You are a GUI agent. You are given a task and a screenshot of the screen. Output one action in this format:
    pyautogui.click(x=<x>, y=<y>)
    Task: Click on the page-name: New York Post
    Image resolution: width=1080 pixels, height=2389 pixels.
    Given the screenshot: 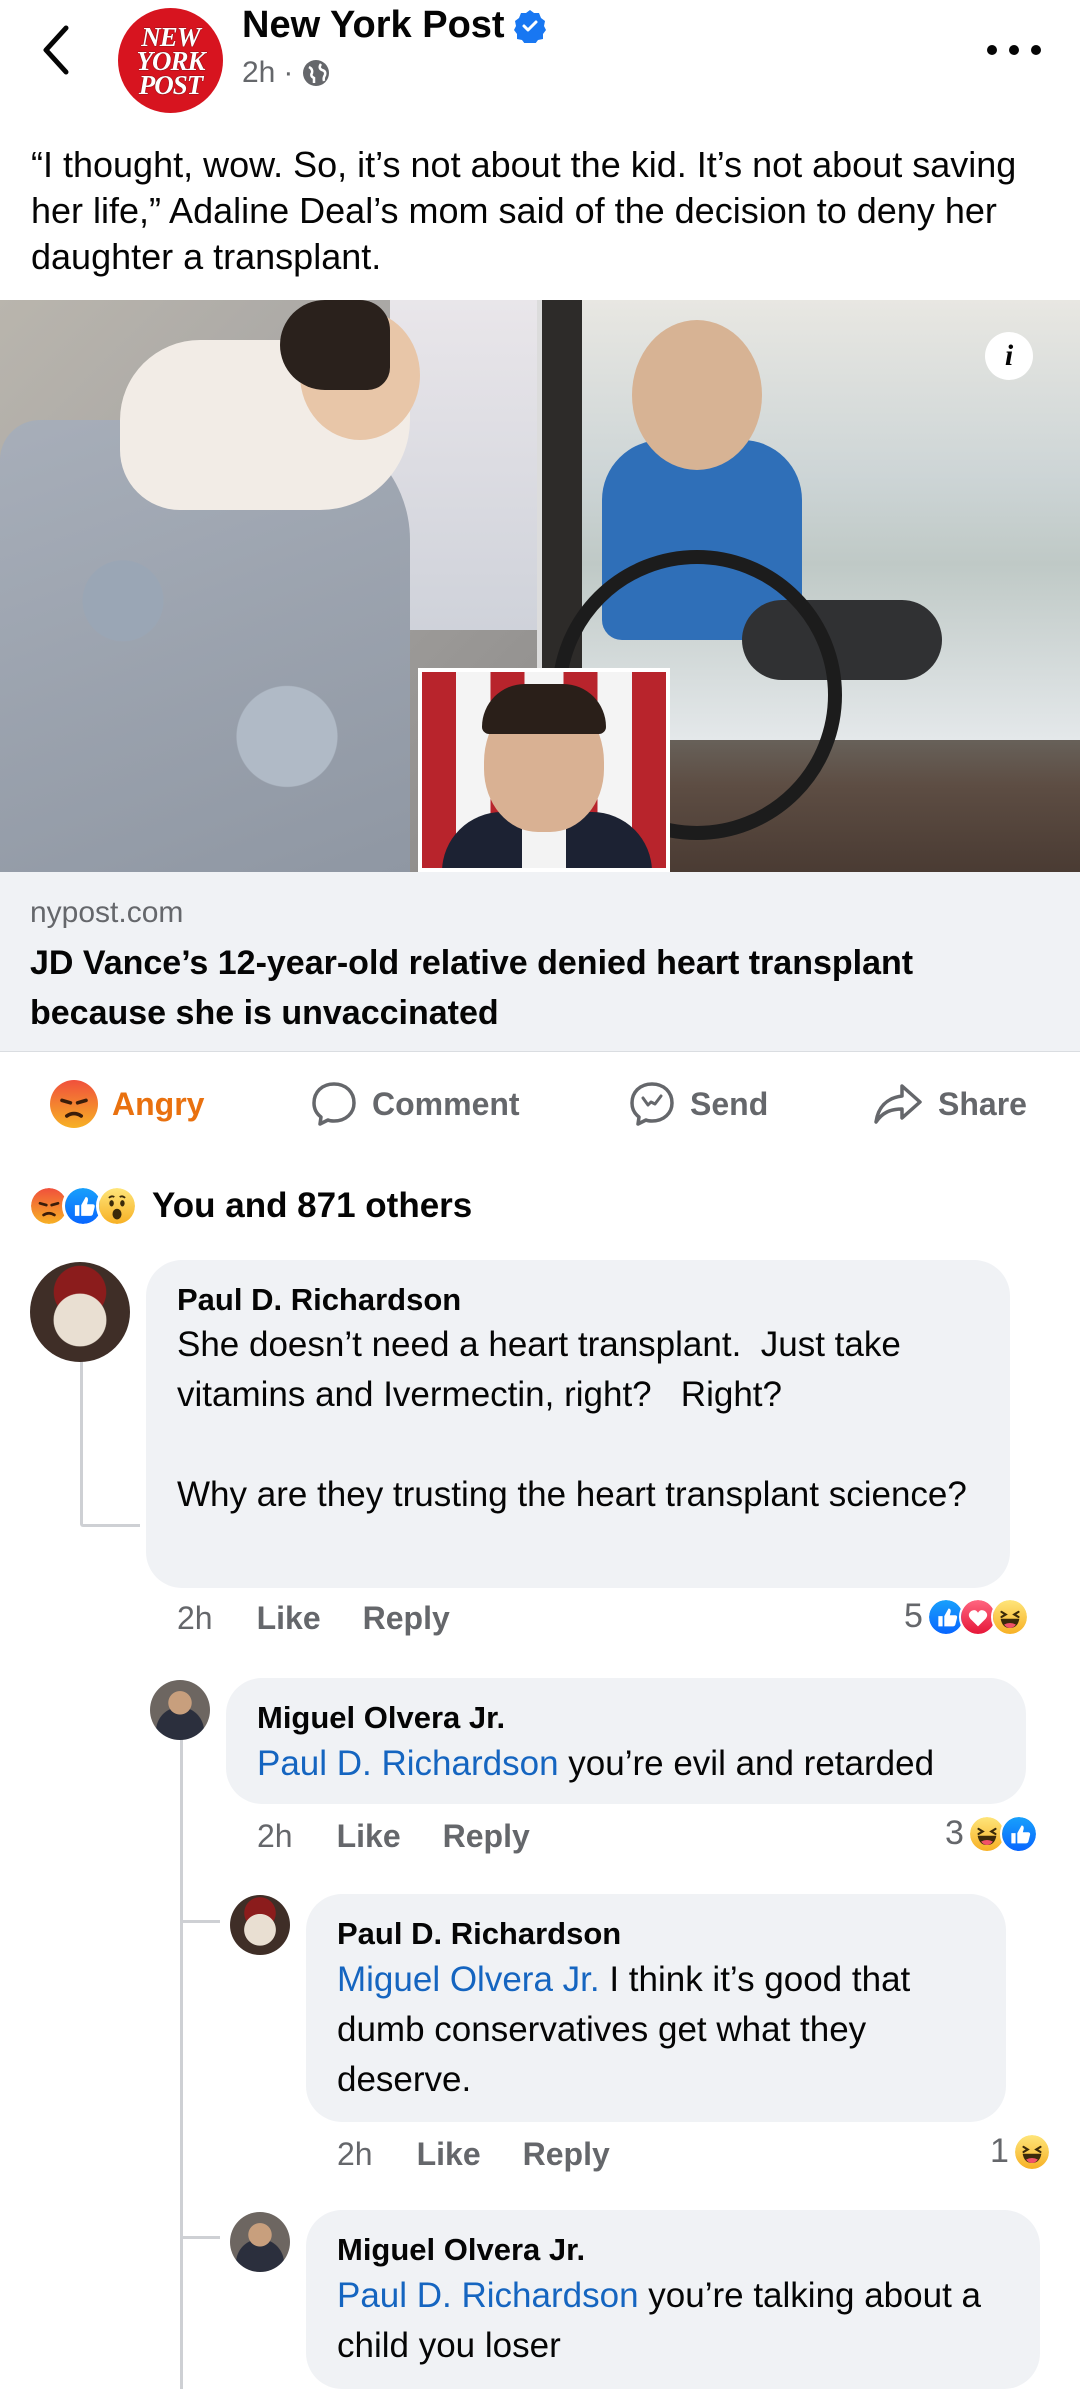 What is the action you would take?
    pyautogui.click(x=394, y=25)
    